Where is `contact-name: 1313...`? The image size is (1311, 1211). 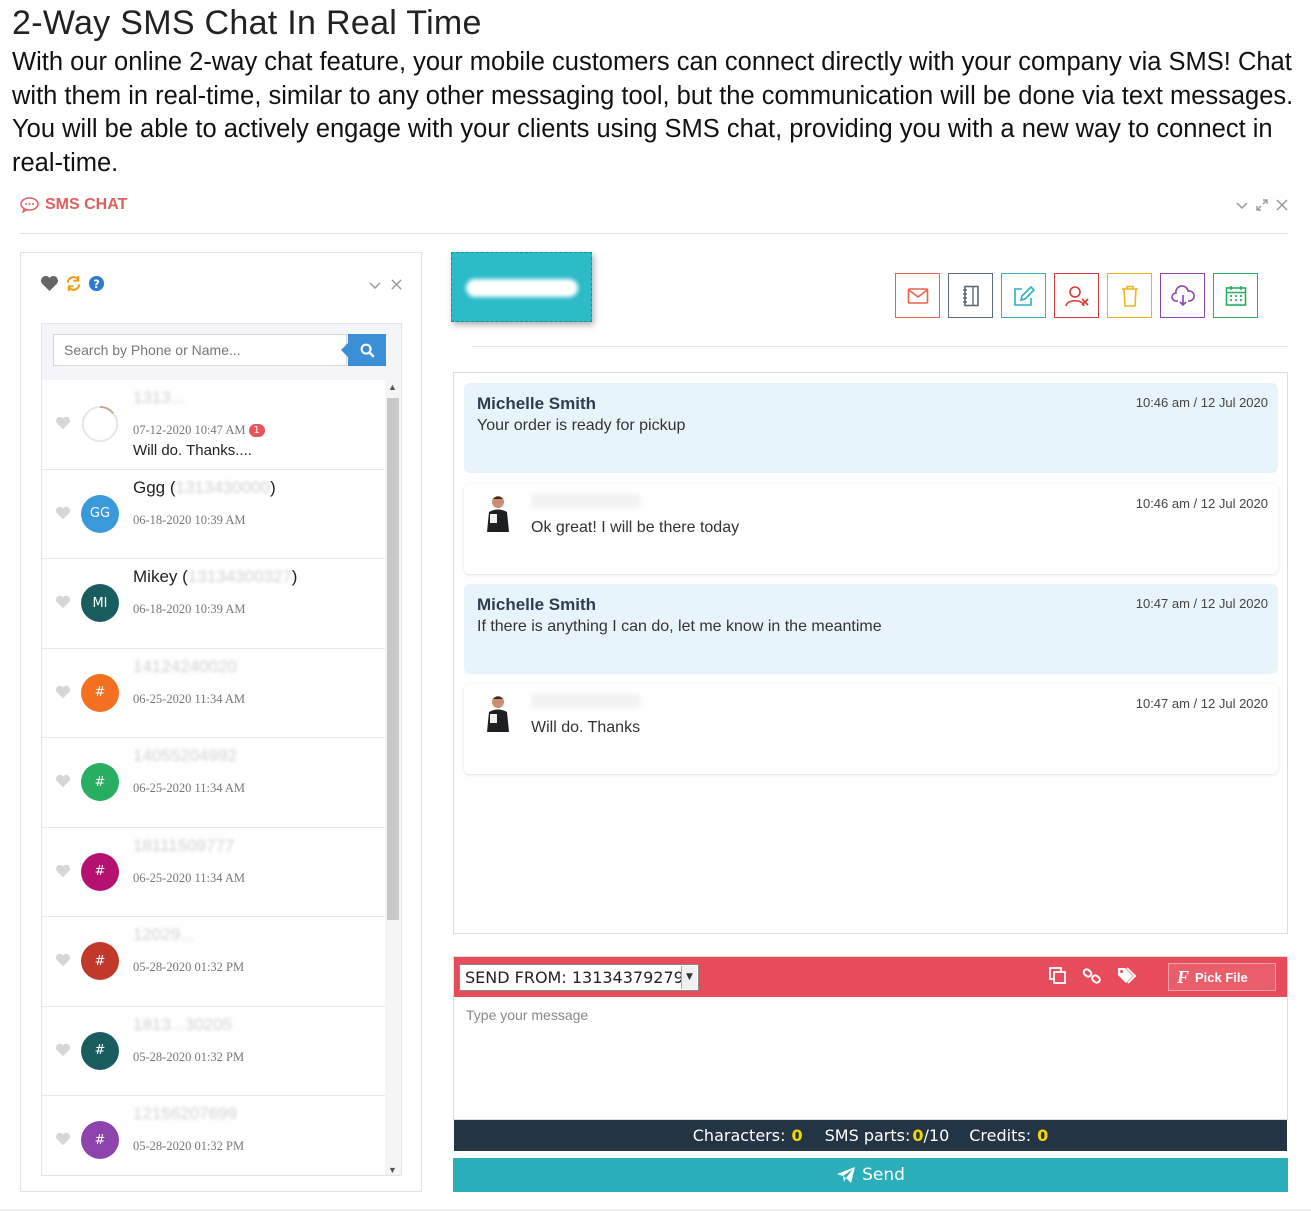 contact-name: 1313... is located at coordinates (159, 398).